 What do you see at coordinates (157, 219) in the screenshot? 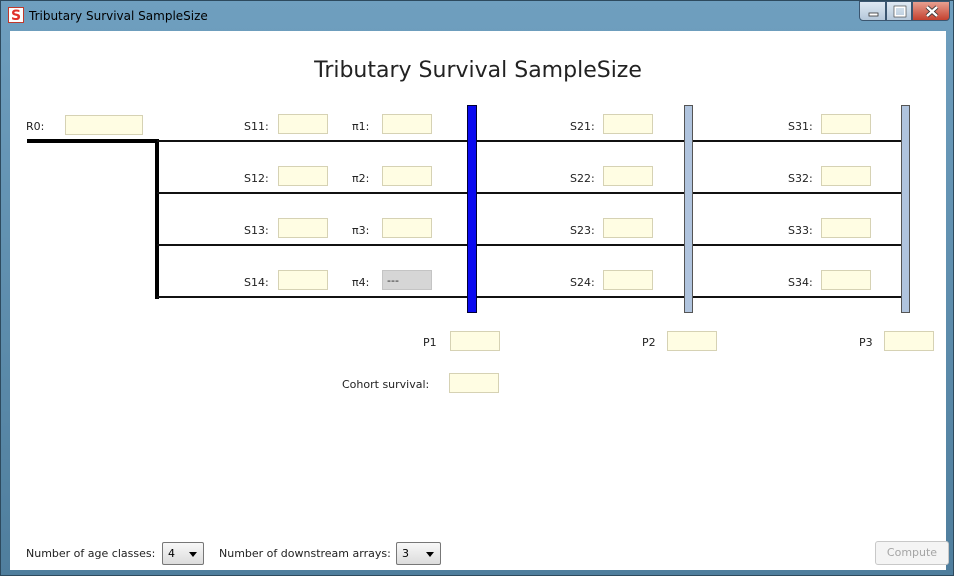
I see `branch-line` at bounding box center [157, 219].